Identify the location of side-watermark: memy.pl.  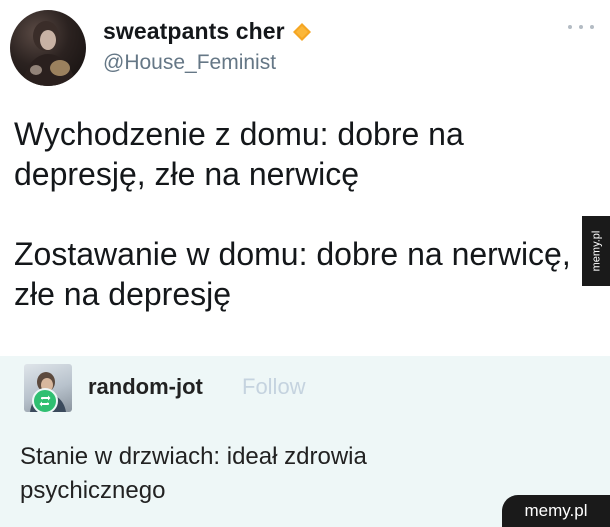
(596, 251).